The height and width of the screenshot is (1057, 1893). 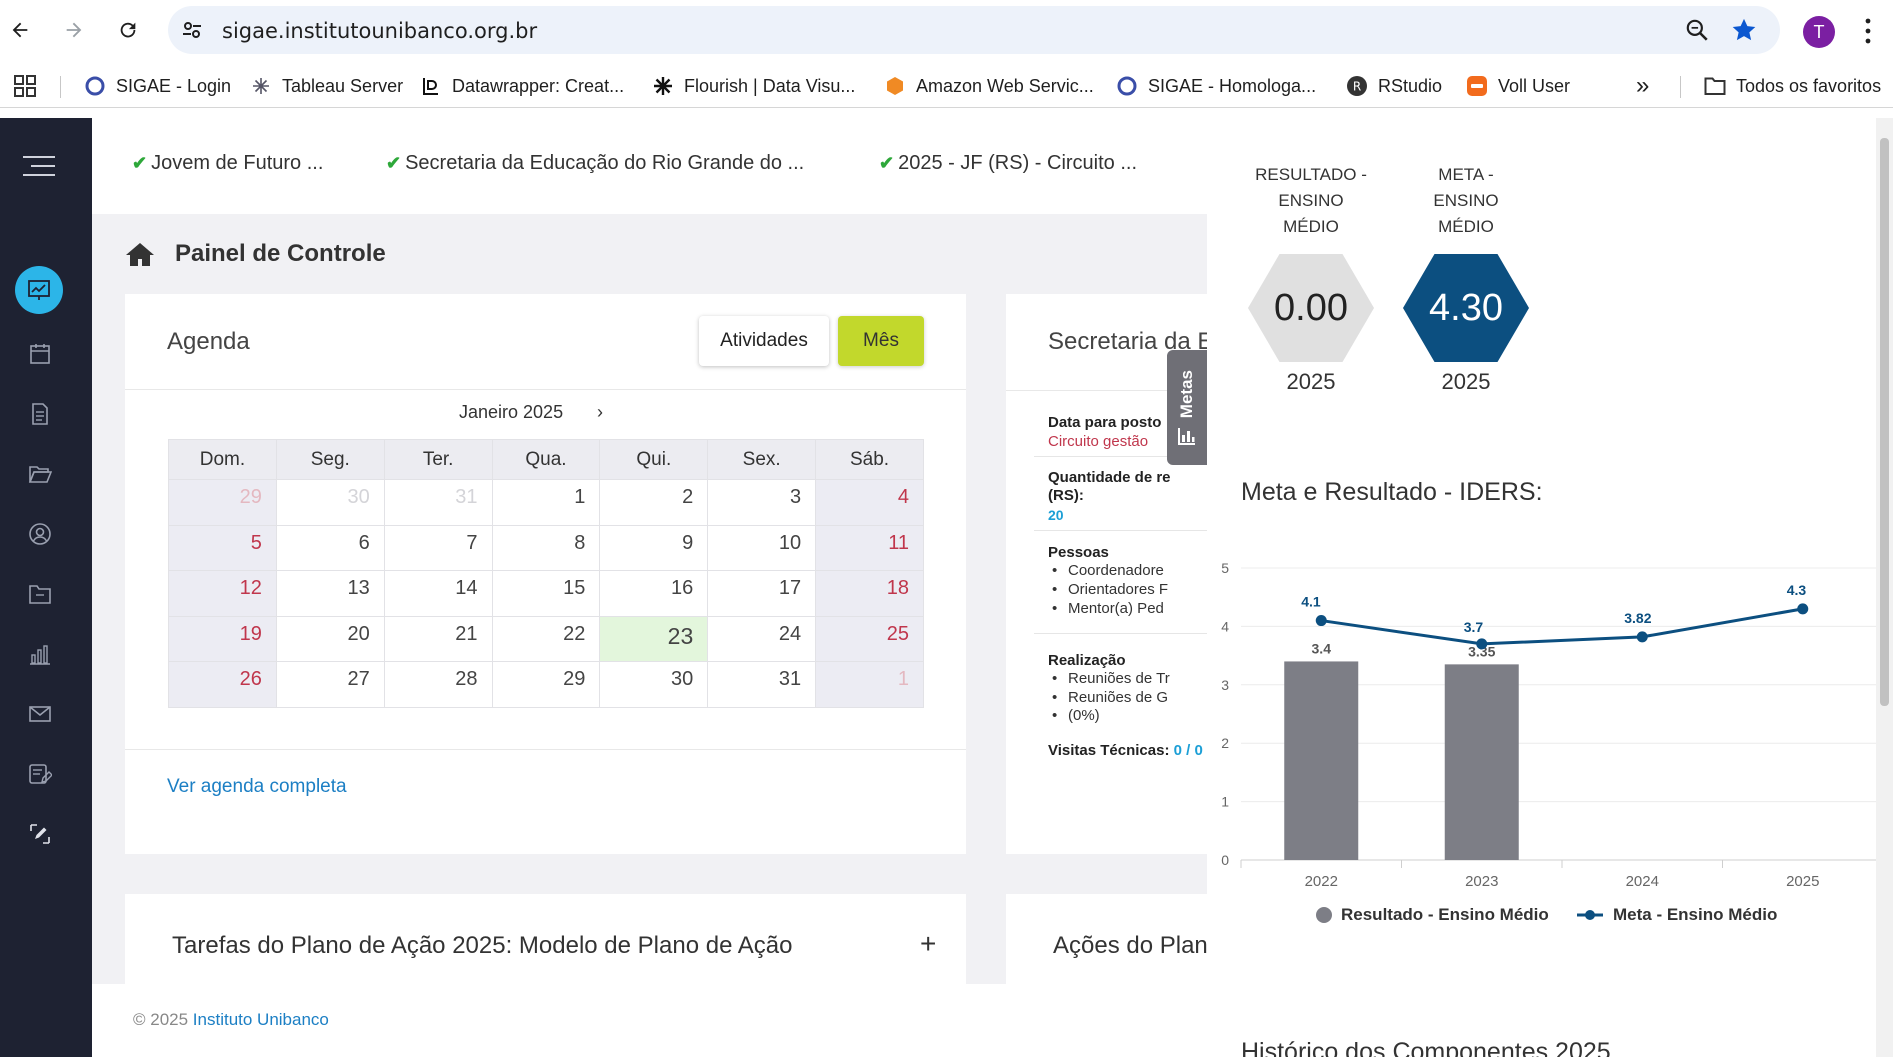 What do you see at coordinates (764, 341) in the screenshot?
I see `atividades-button: Atividades` at bounding box center [764, 341].